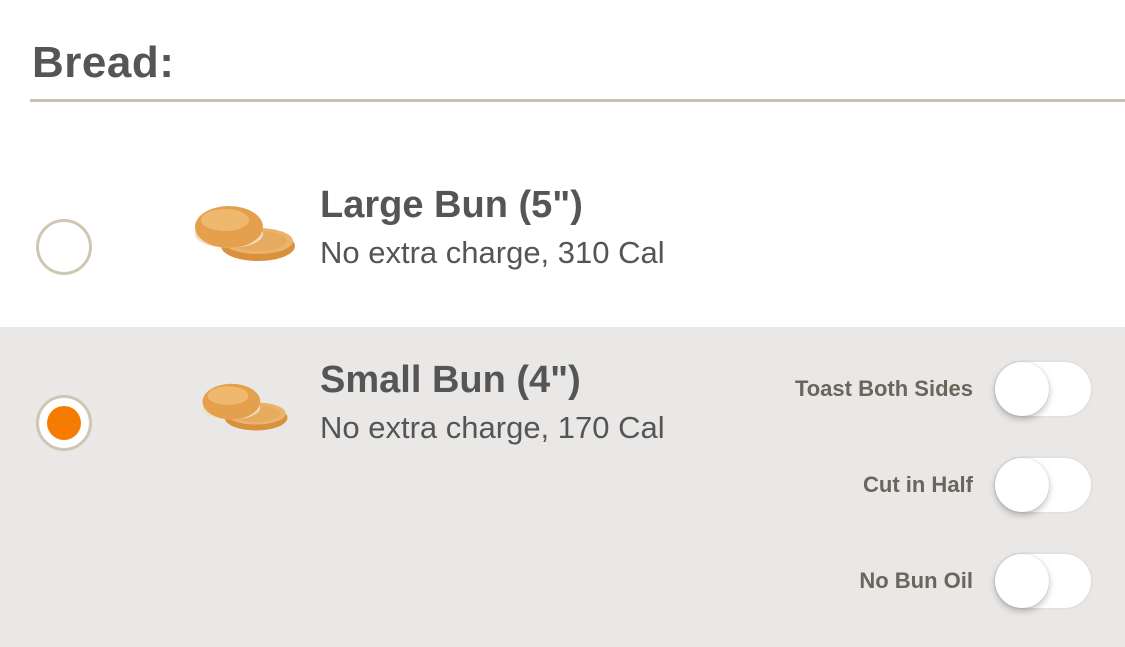  I want to click on modifier-no-bun-oil: No Bun Oil, so click(976, 581).